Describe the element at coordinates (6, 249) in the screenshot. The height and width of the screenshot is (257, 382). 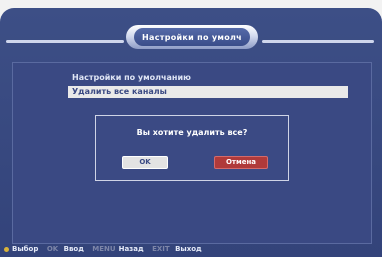
I see `yellow-dot-icon` at that location.